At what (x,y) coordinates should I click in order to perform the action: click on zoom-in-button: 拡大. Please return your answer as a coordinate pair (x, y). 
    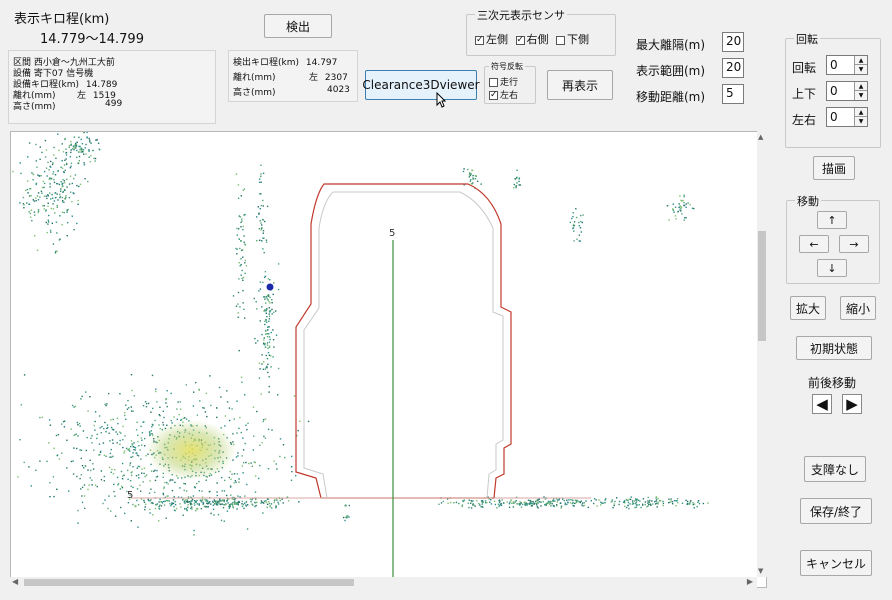
    Looking at the image, I should click on (808, 308).